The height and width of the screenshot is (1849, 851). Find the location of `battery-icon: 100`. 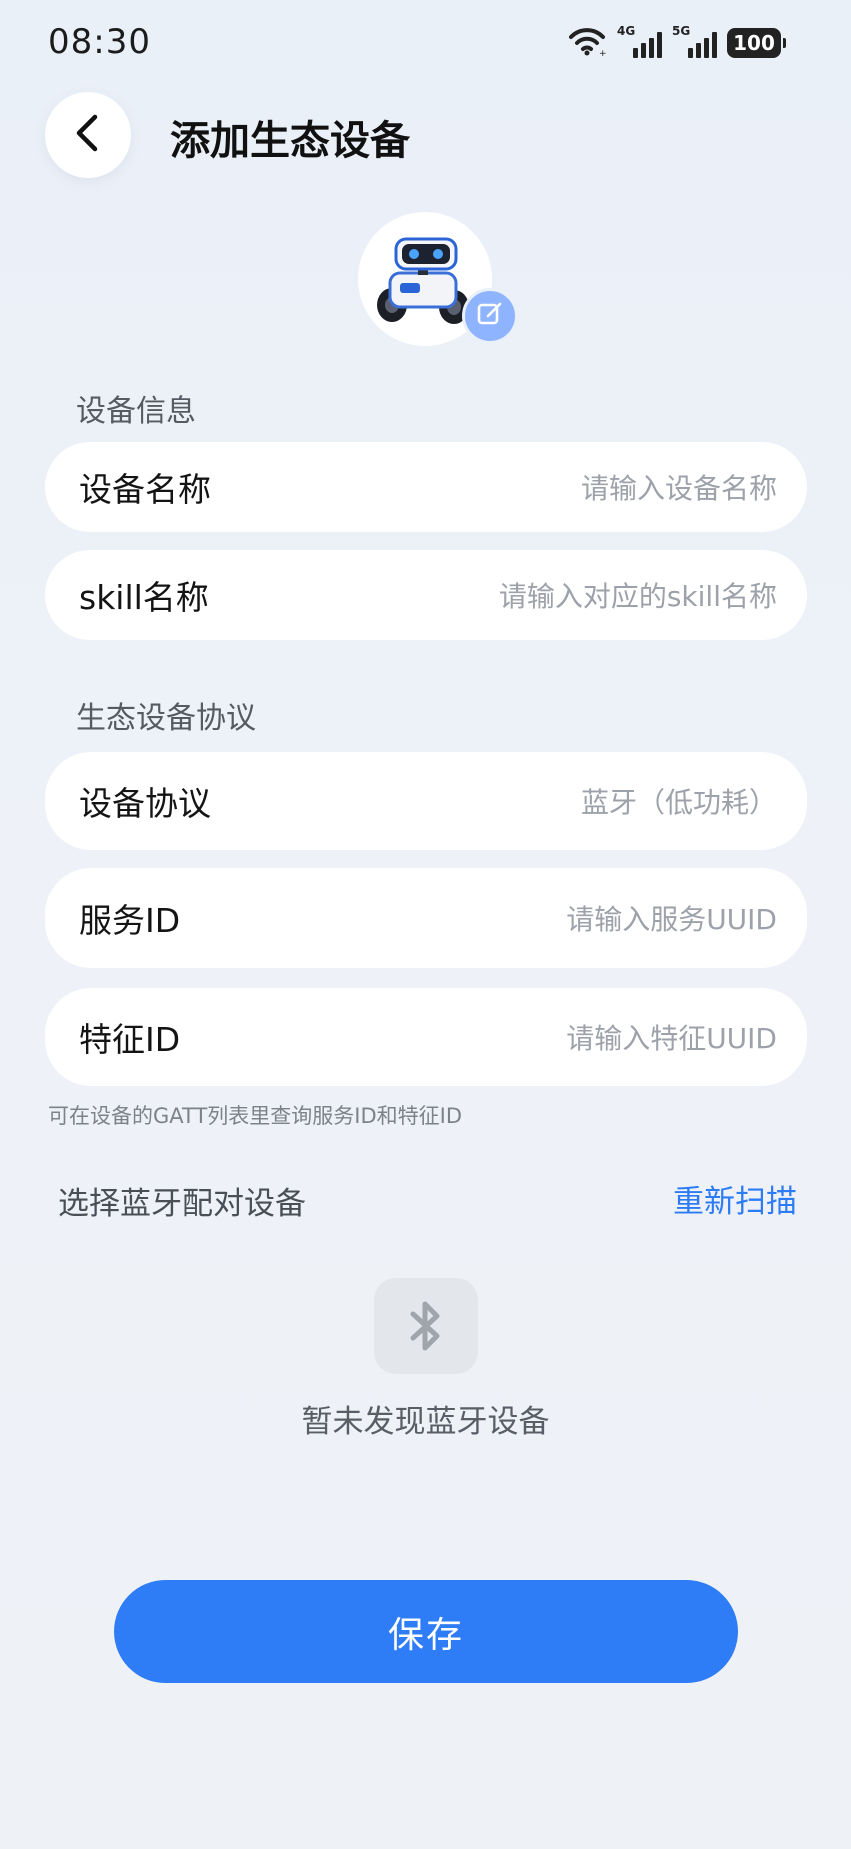

battery-icon: 100 is located at coordinates (756, 43).